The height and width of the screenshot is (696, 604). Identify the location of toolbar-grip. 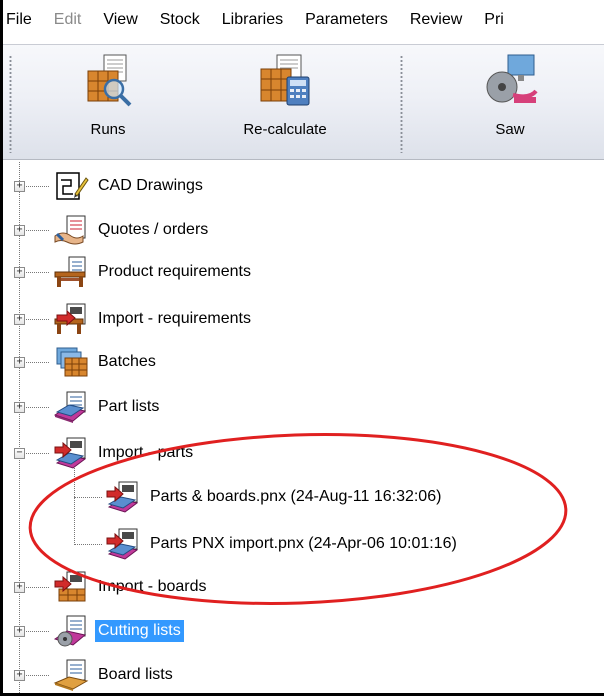
(10, 104).